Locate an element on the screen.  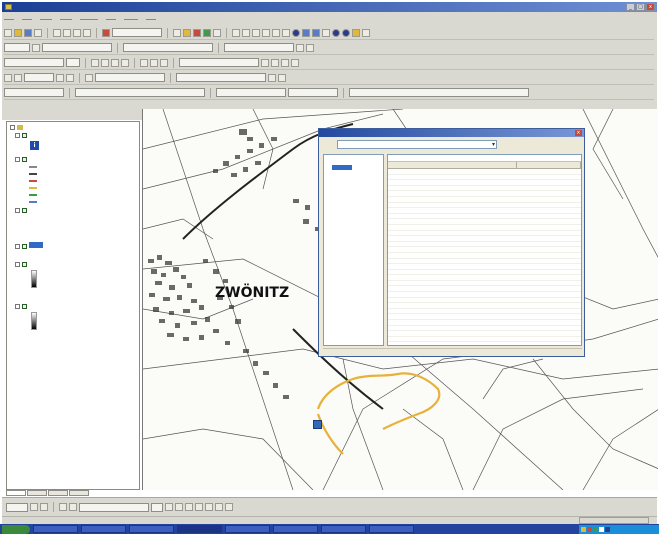
folder-icon is located at coordinates (187, 32).